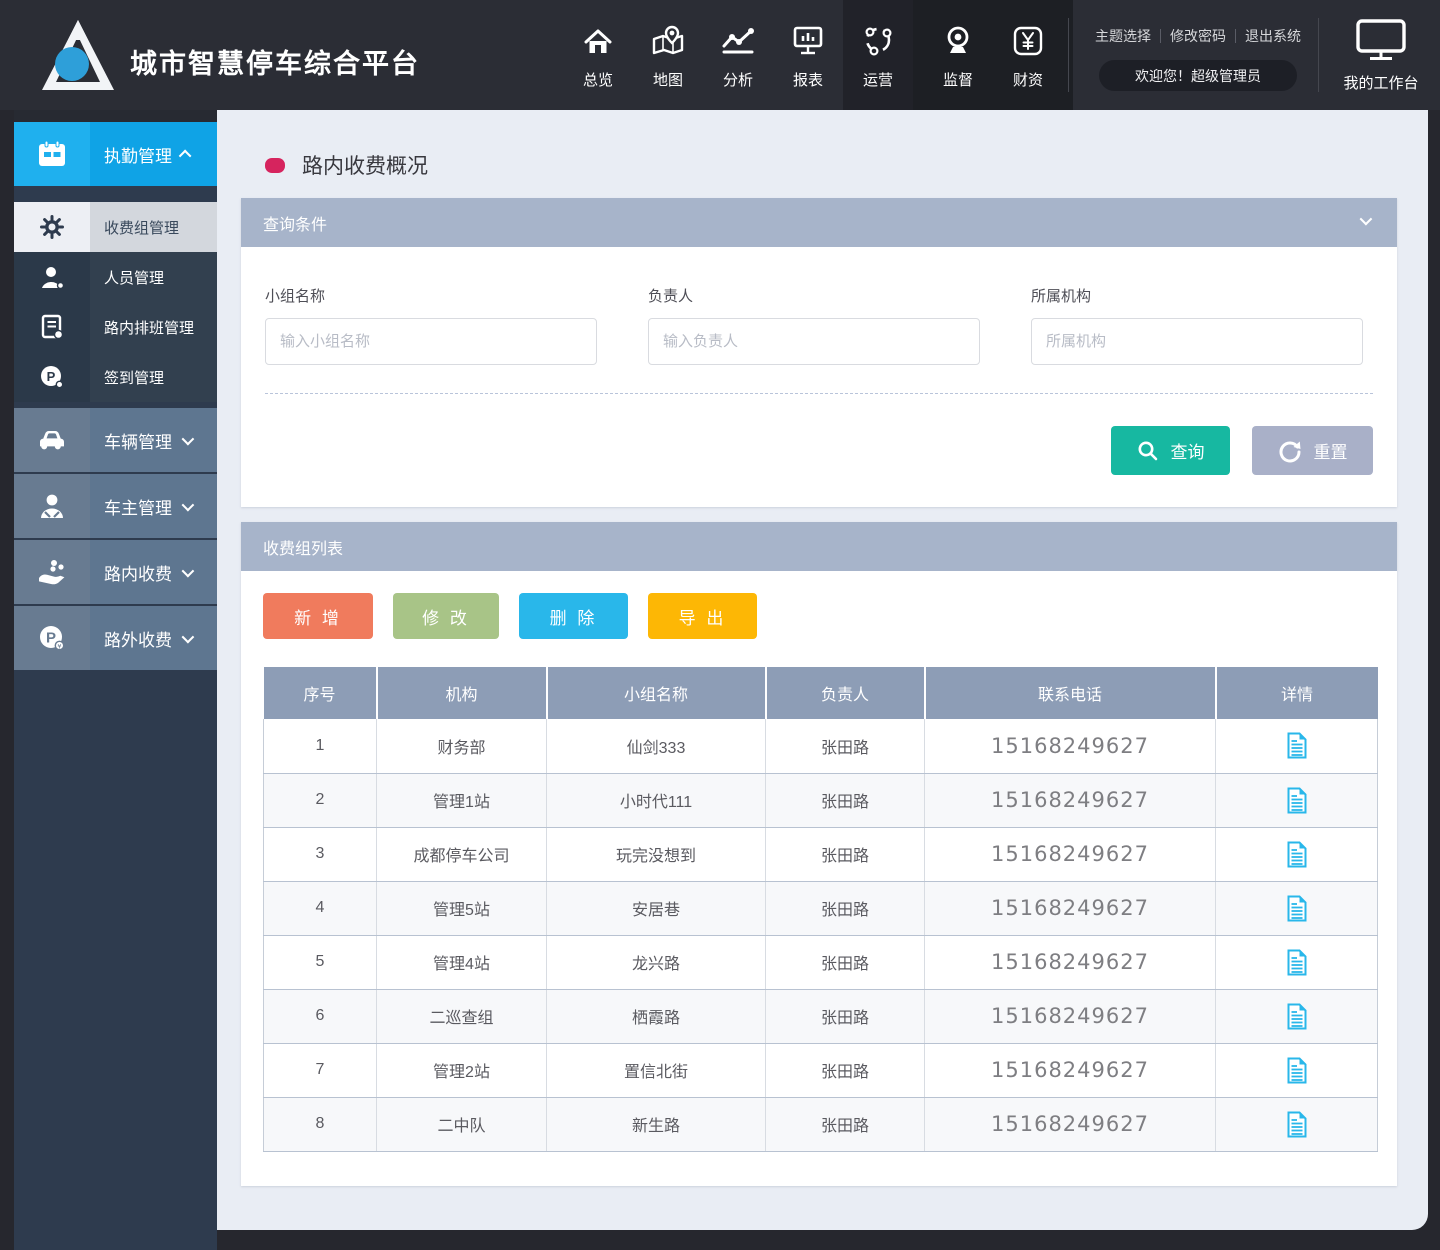  I want to click on sidebar-item-roadside-shift-management: 路内排班管理, so click(115, 327).